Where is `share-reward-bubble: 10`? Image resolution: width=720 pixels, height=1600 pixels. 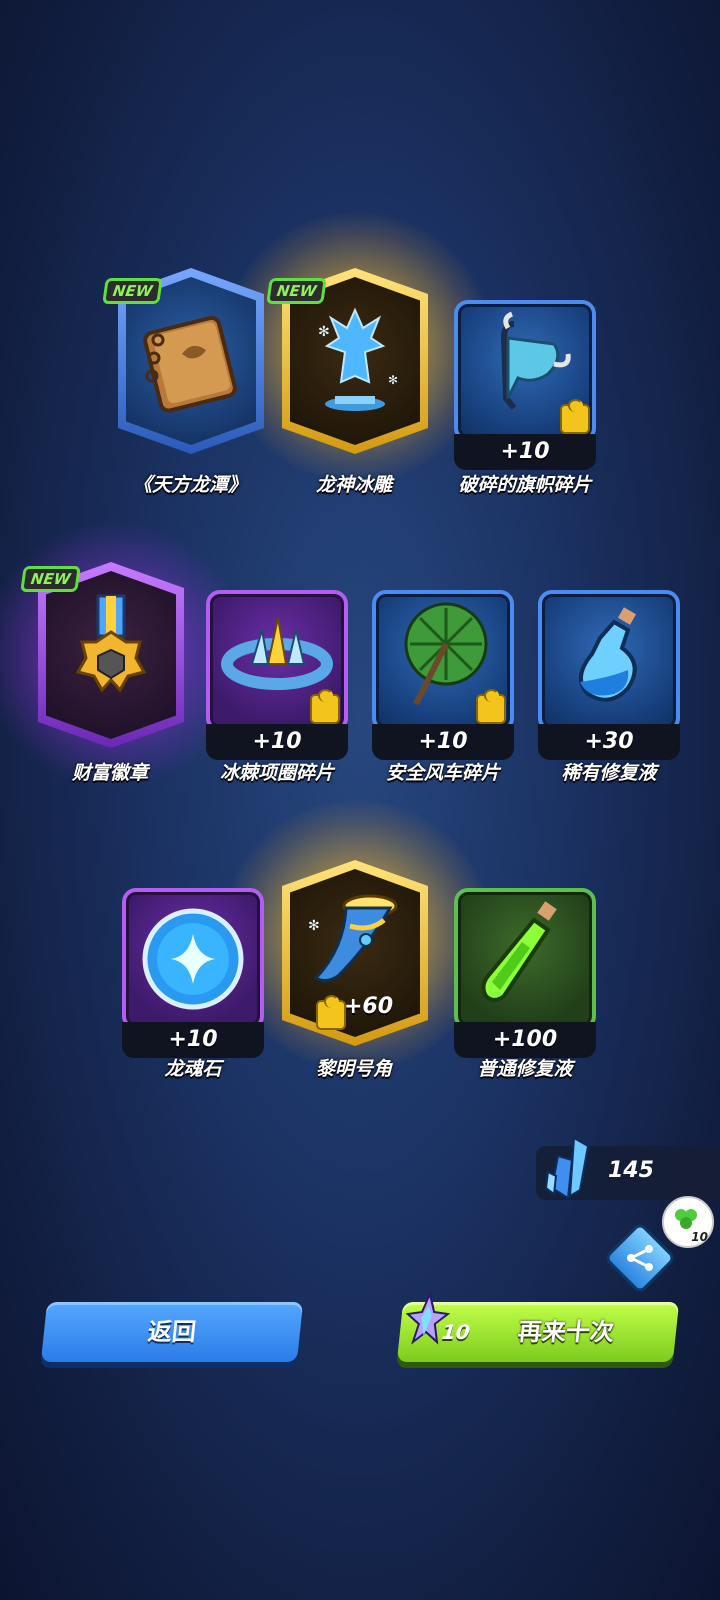
share-reward-bubble: 10 is located at coordinates (688, 1222).